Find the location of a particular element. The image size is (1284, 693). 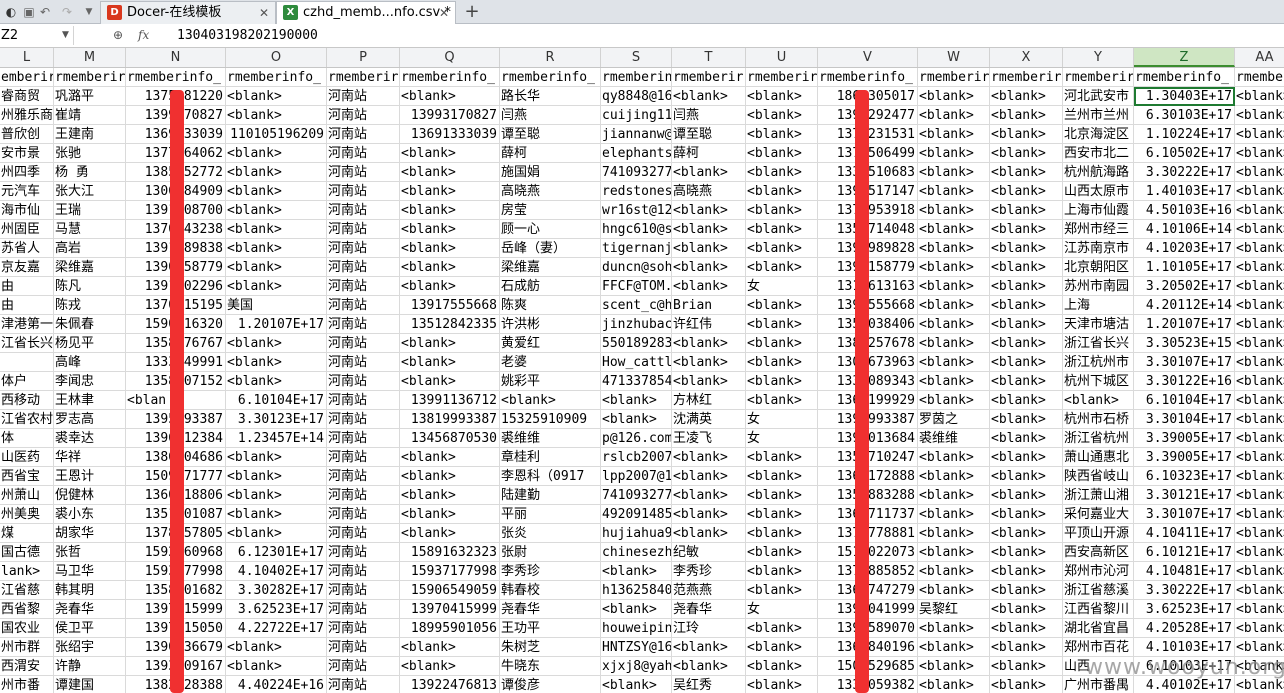

column-header-s: S is located at coordinates (636, 57).